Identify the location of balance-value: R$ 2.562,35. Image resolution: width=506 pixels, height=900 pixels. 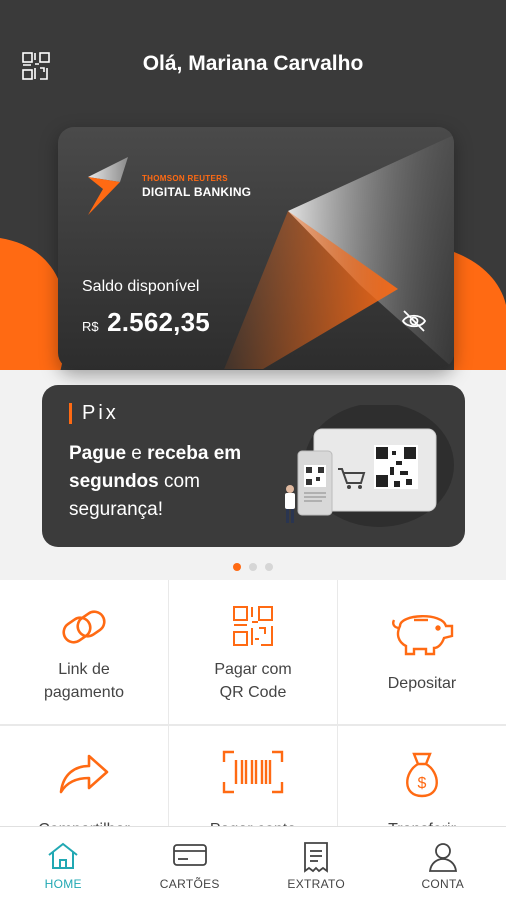
(146, 322).